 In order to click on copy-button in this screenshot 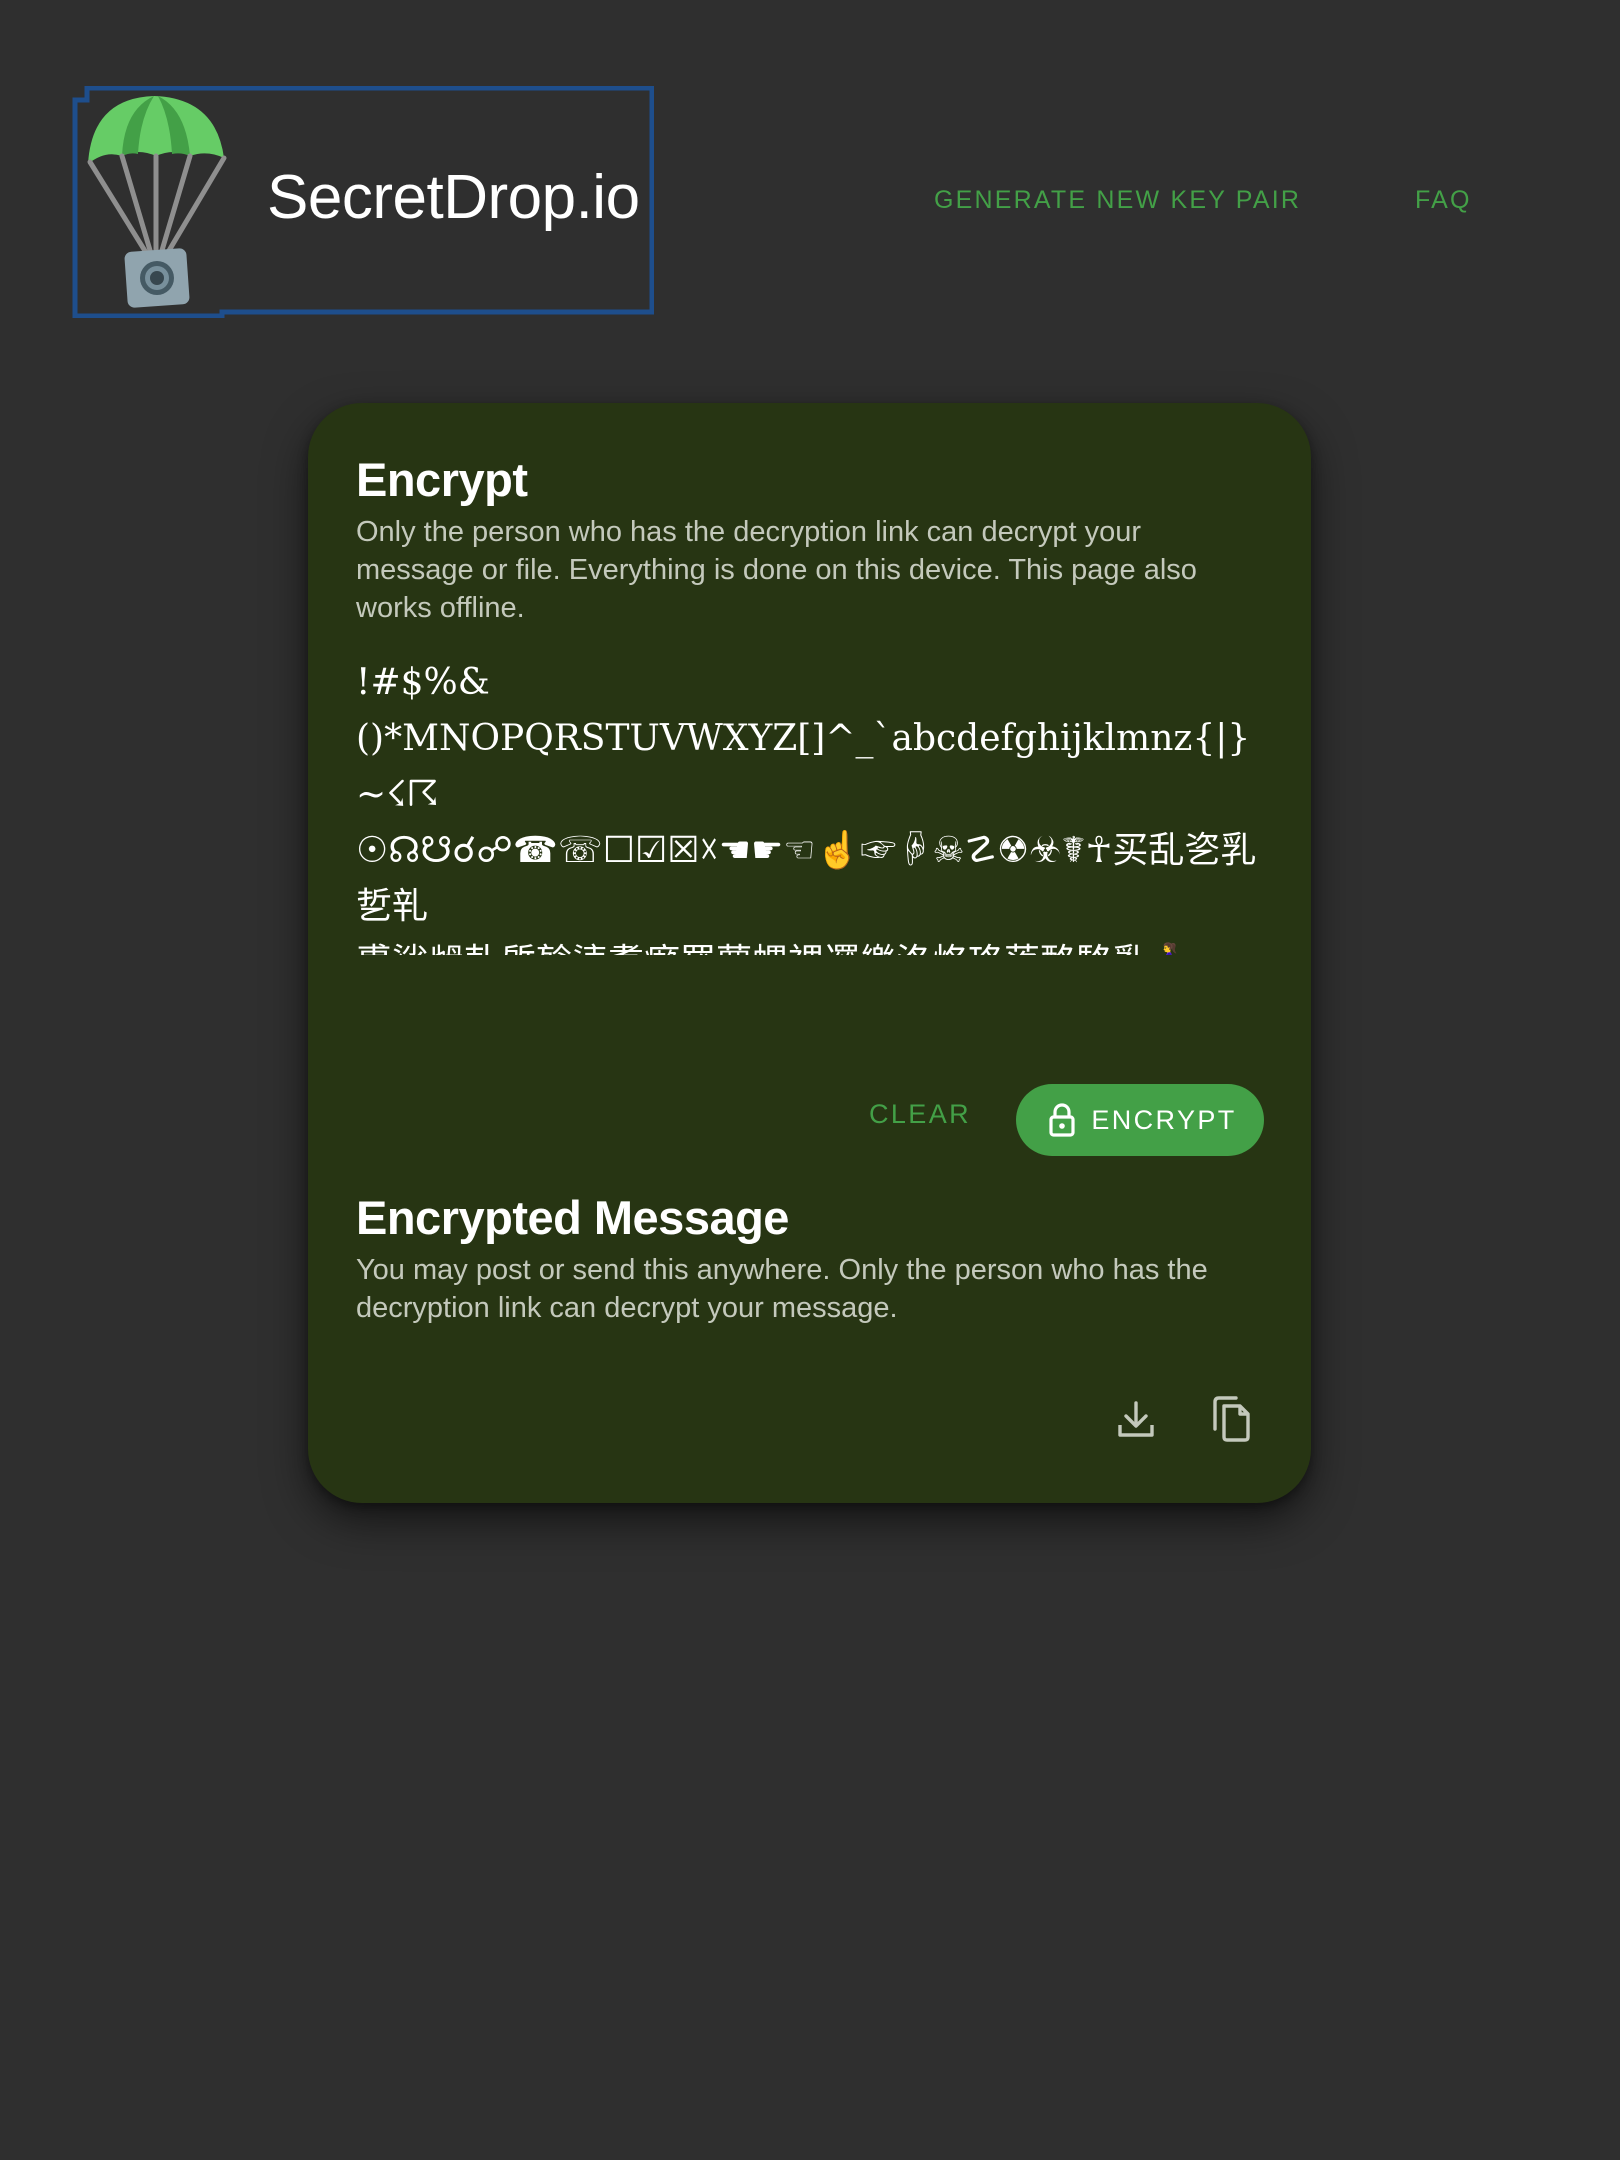, I will do `click(1232, 1419)`.